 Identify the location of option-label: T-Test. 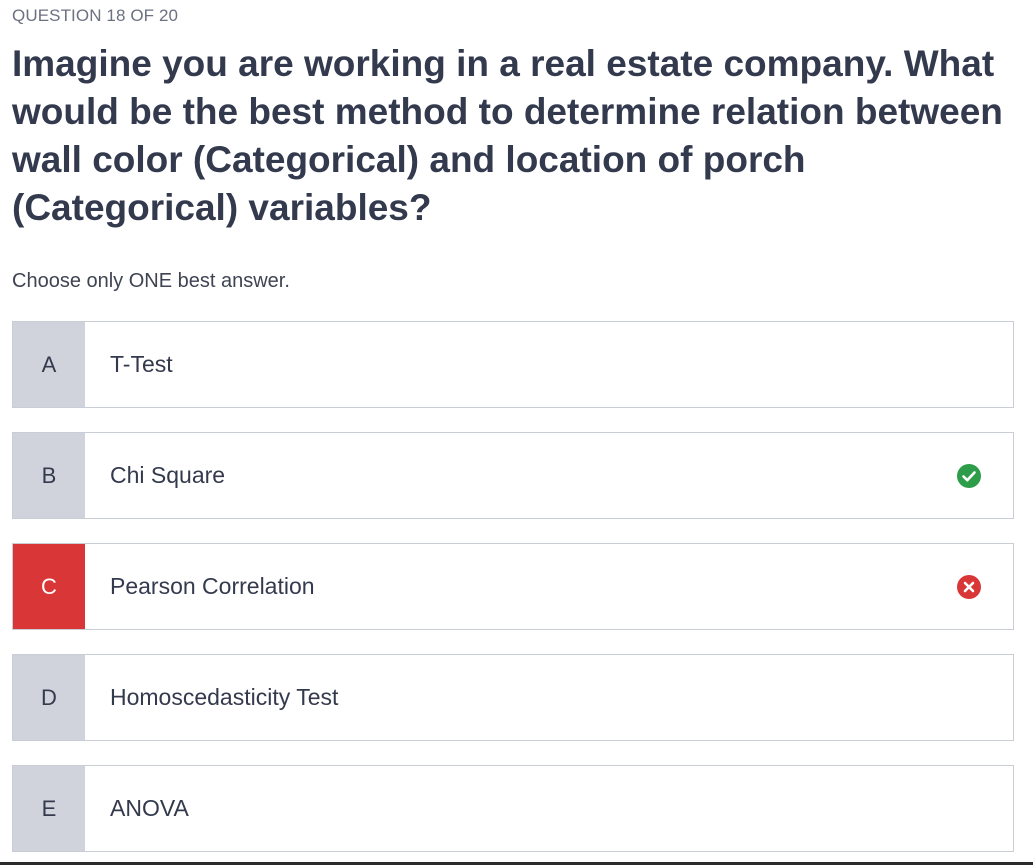
(141, 364).